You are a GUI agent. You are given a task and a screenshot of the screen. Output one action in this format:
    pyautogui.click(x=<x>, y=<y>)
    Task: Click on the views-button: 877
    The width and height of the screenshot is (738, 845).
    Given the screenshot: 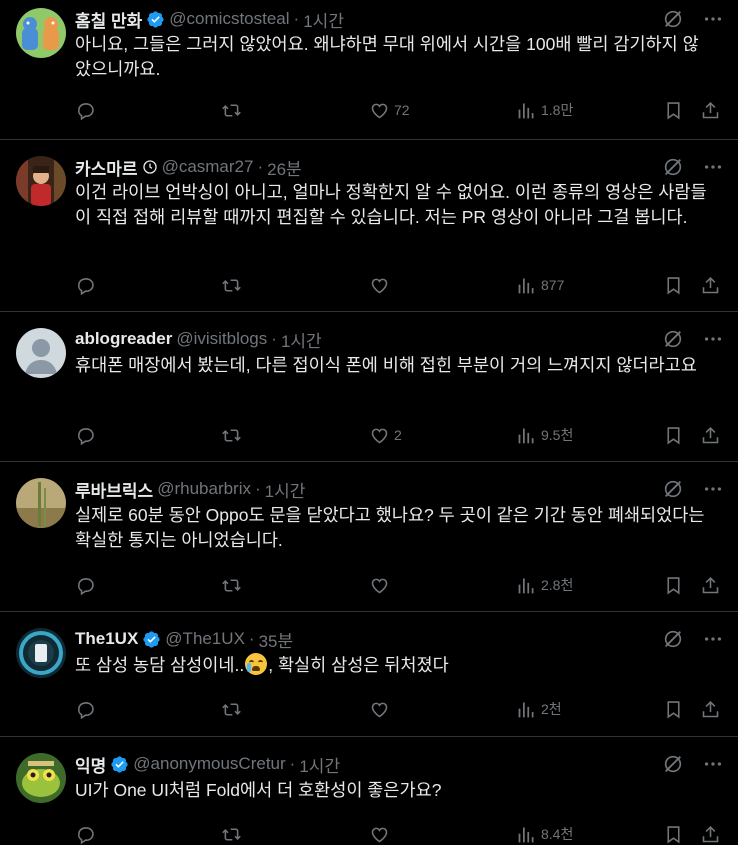 What is the action you would take?
    pyautogui.click(x=540, y=285)
    